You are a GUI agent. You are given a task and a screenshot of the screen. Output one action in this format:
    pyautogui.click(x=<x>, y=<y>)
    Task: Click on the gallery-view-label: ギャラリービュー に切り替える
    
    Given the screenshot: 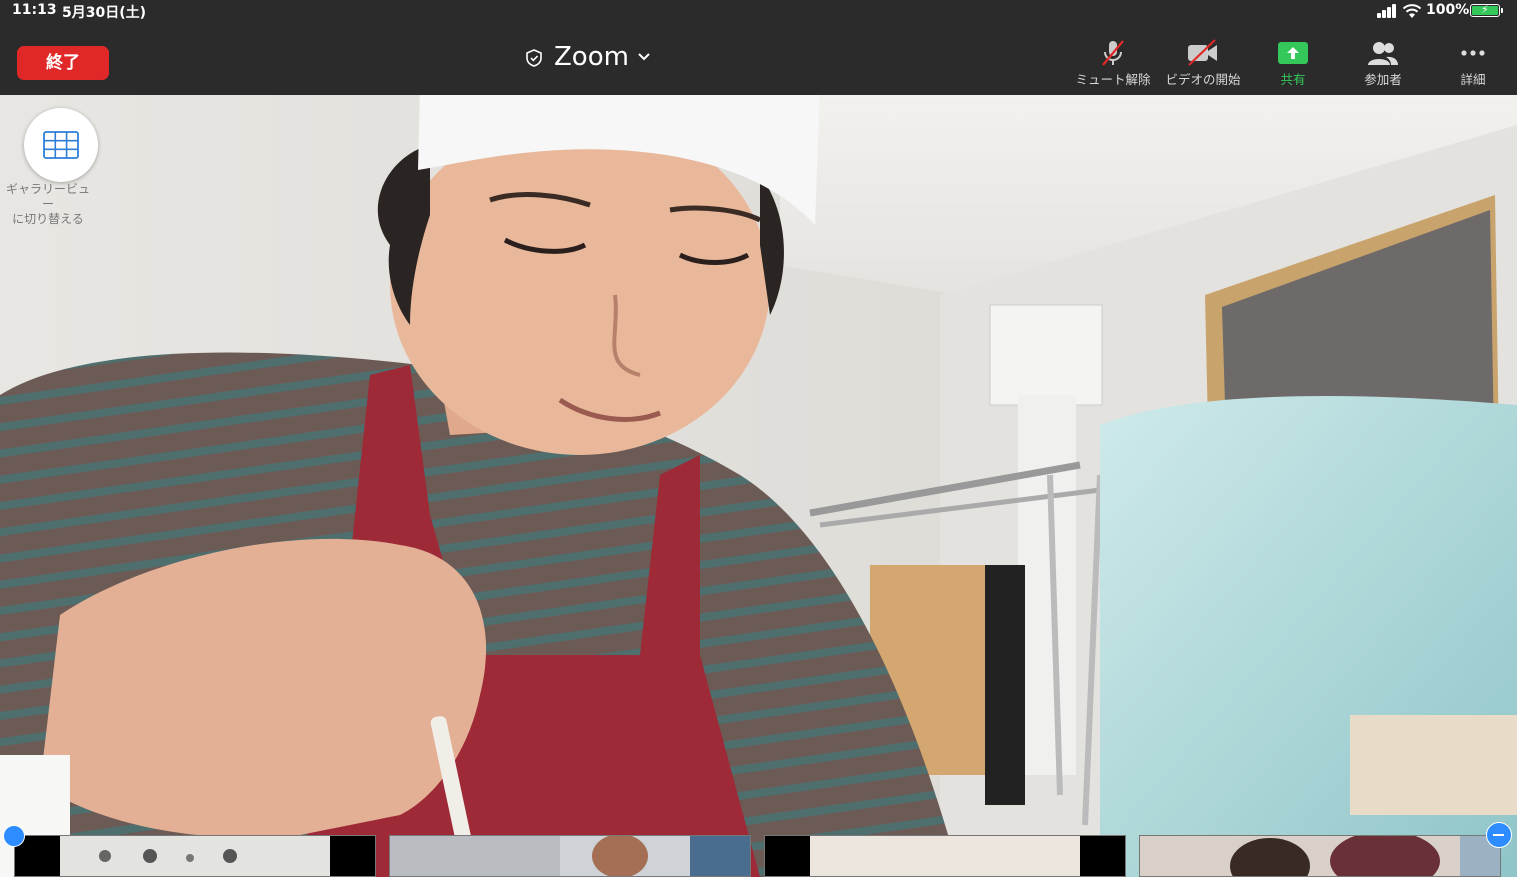 What is the action you would take?
    pyautogui.click(x=48, y=204)
    